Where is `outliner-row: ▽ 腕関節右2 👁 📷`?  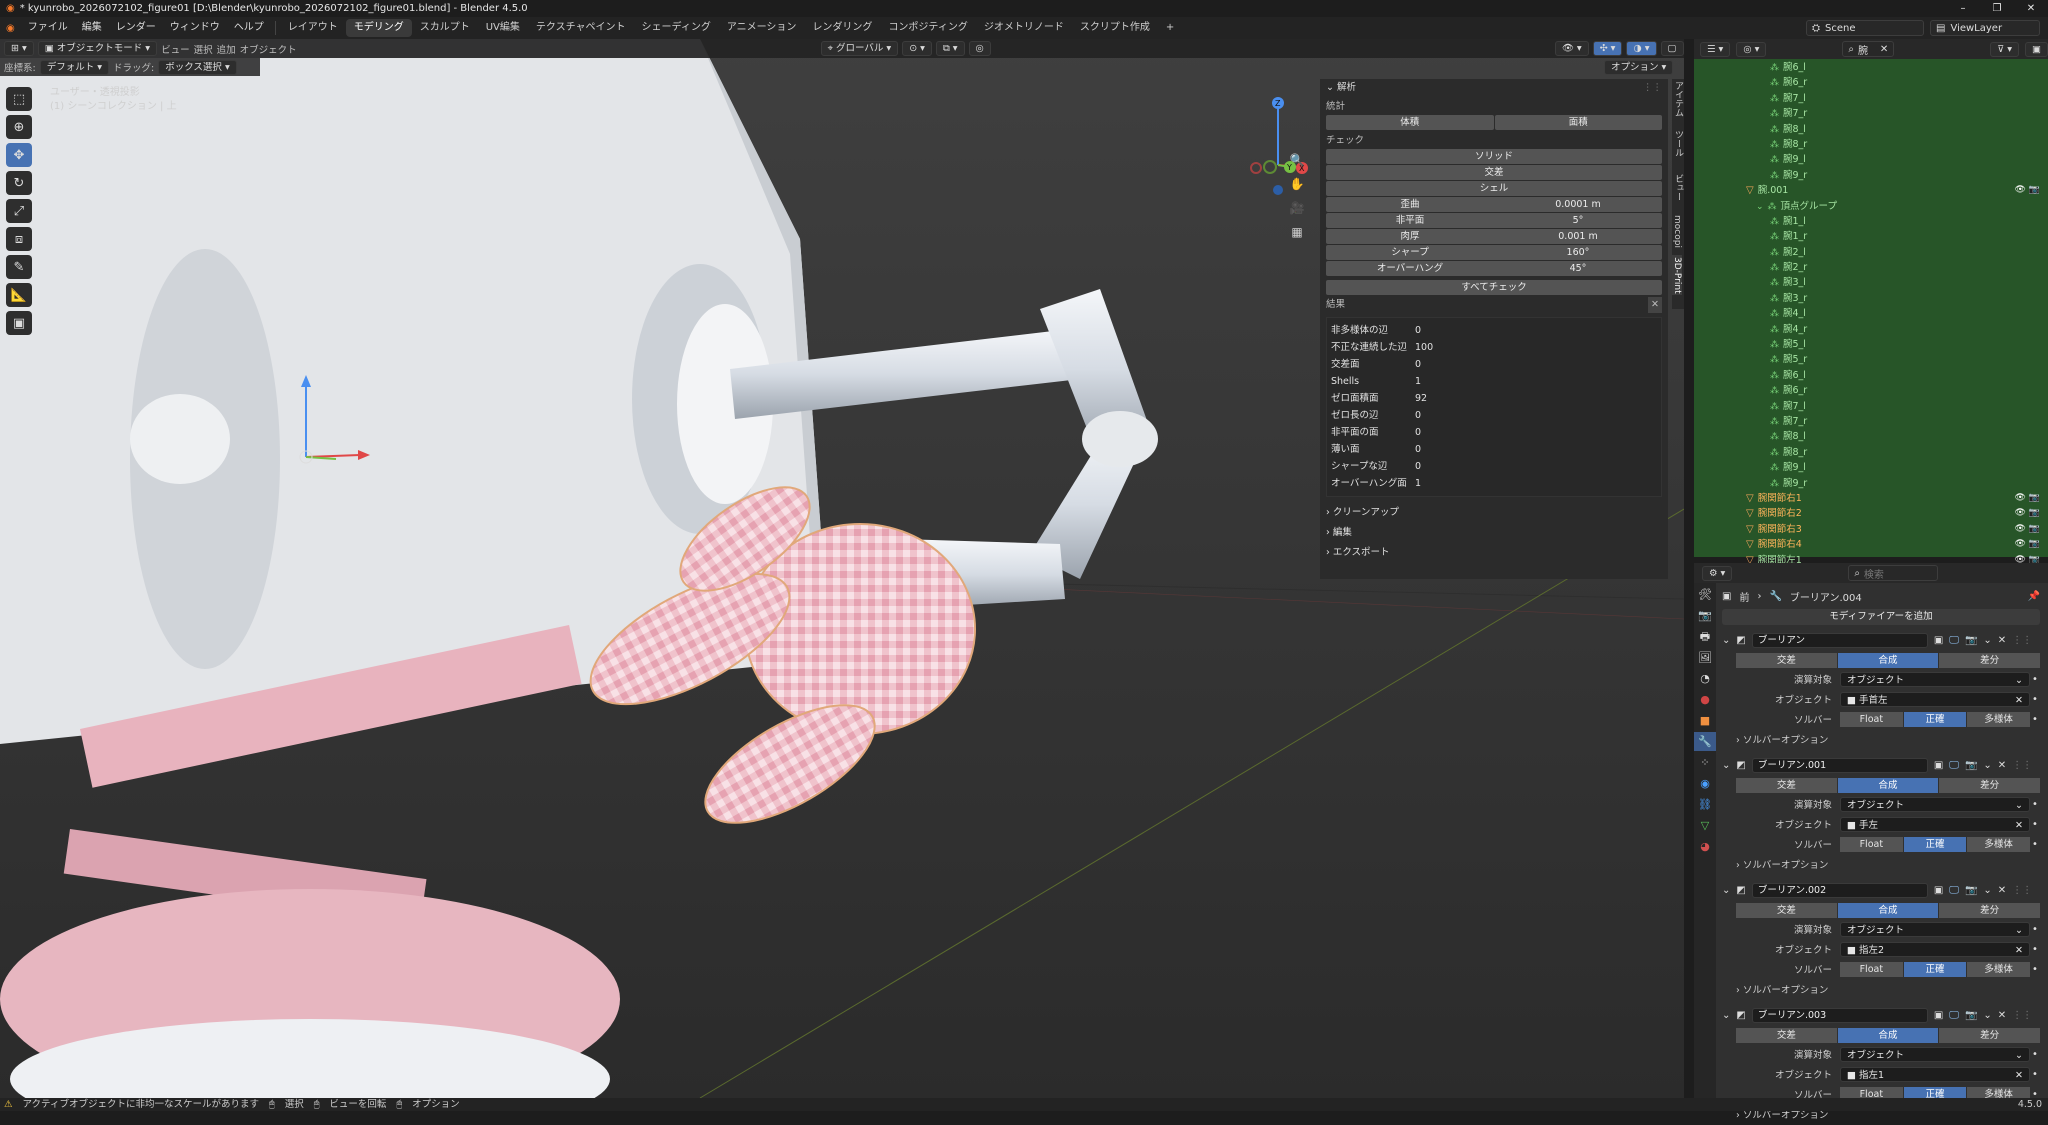
outliner-row: ▽ 腕関節右2 👁 📷 is located at coordinates (1871, 513).